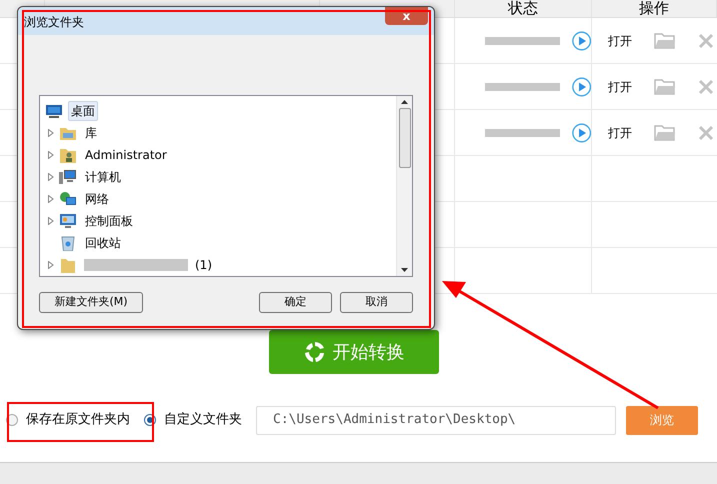 The width and height of the screenshot is (717, 484). Describe the element at coordinates (436, 420) in the screenshot. I see `path-field: C:\Users\Administrator\Desktop\` at that location.